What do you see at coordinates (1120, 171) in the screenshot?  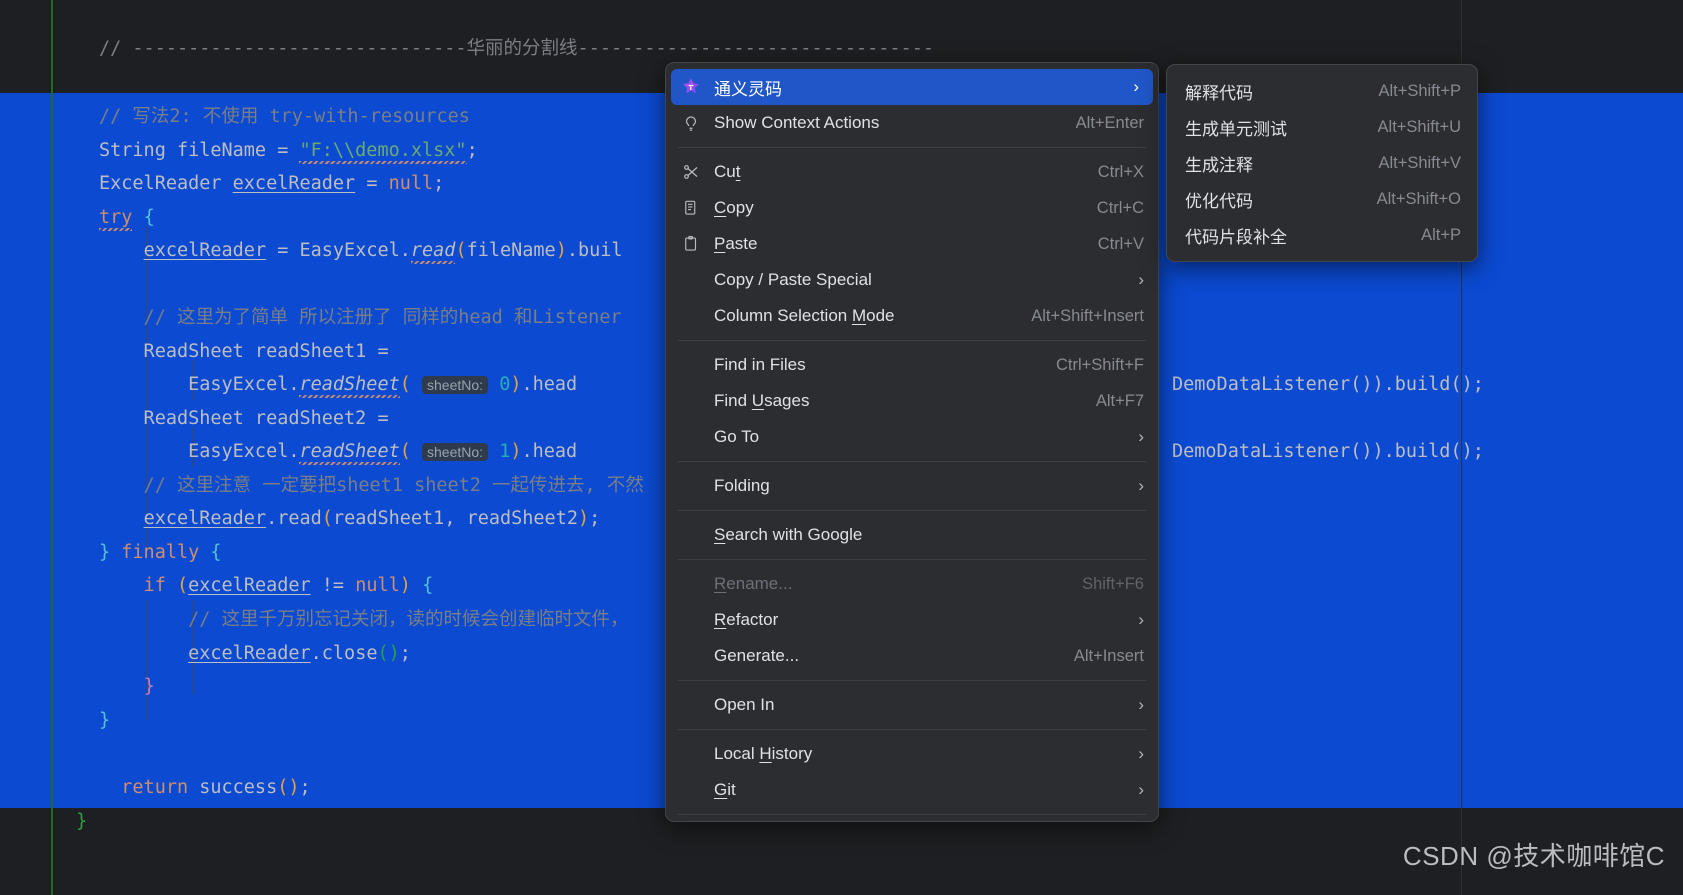 I see `menu-item-shortcut: Ctrl+X` at bounding box center [1120, 171].